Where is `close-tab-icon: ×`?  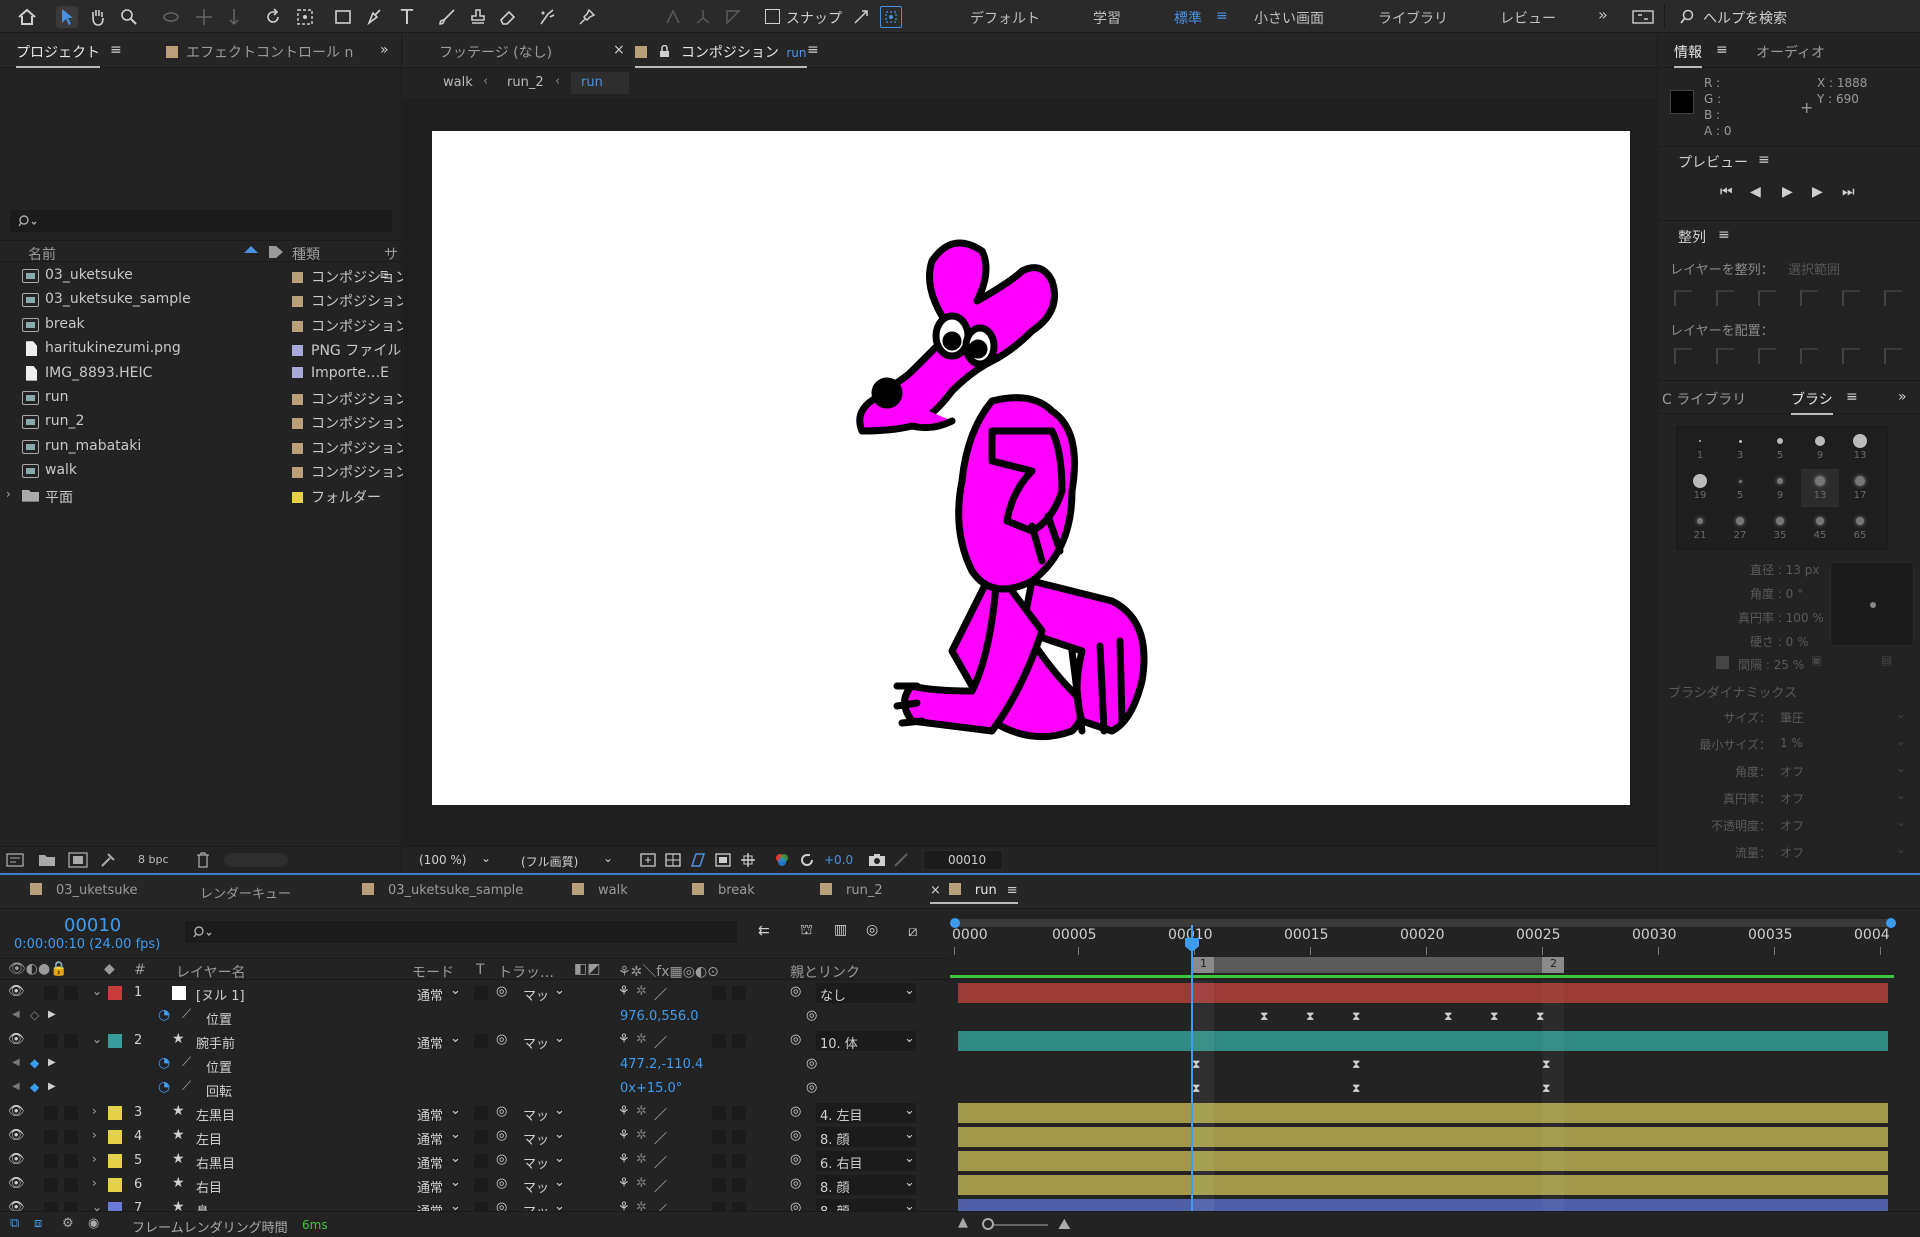 close-tab-icon: × is located at coordinates (935, 890).